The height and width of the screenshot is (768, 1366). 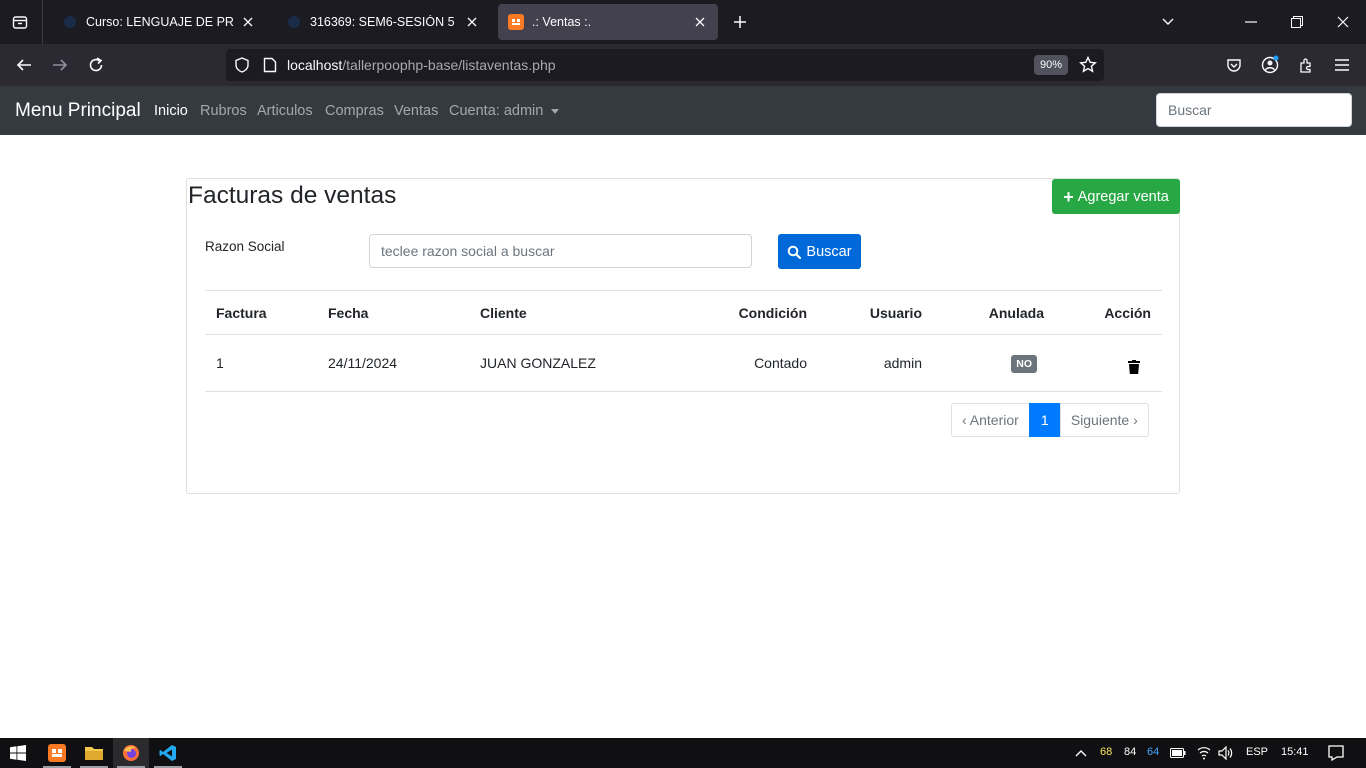 What do you see at coordinates (168, 753) in the screenshot?
I see `vscode-app-icon` at bounding box center [168, 753].